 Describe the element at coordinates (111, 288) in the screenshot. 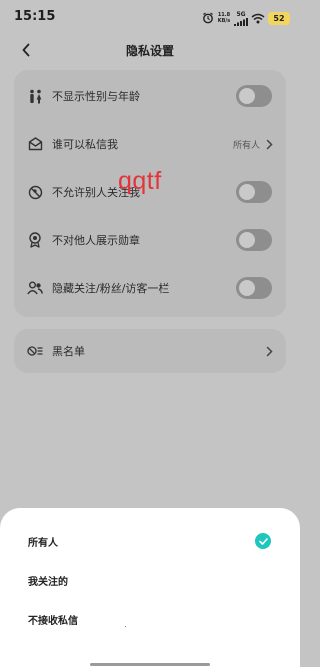

I see `setting-label: 隐藏关注/粉丝/访客一栏` at that location.